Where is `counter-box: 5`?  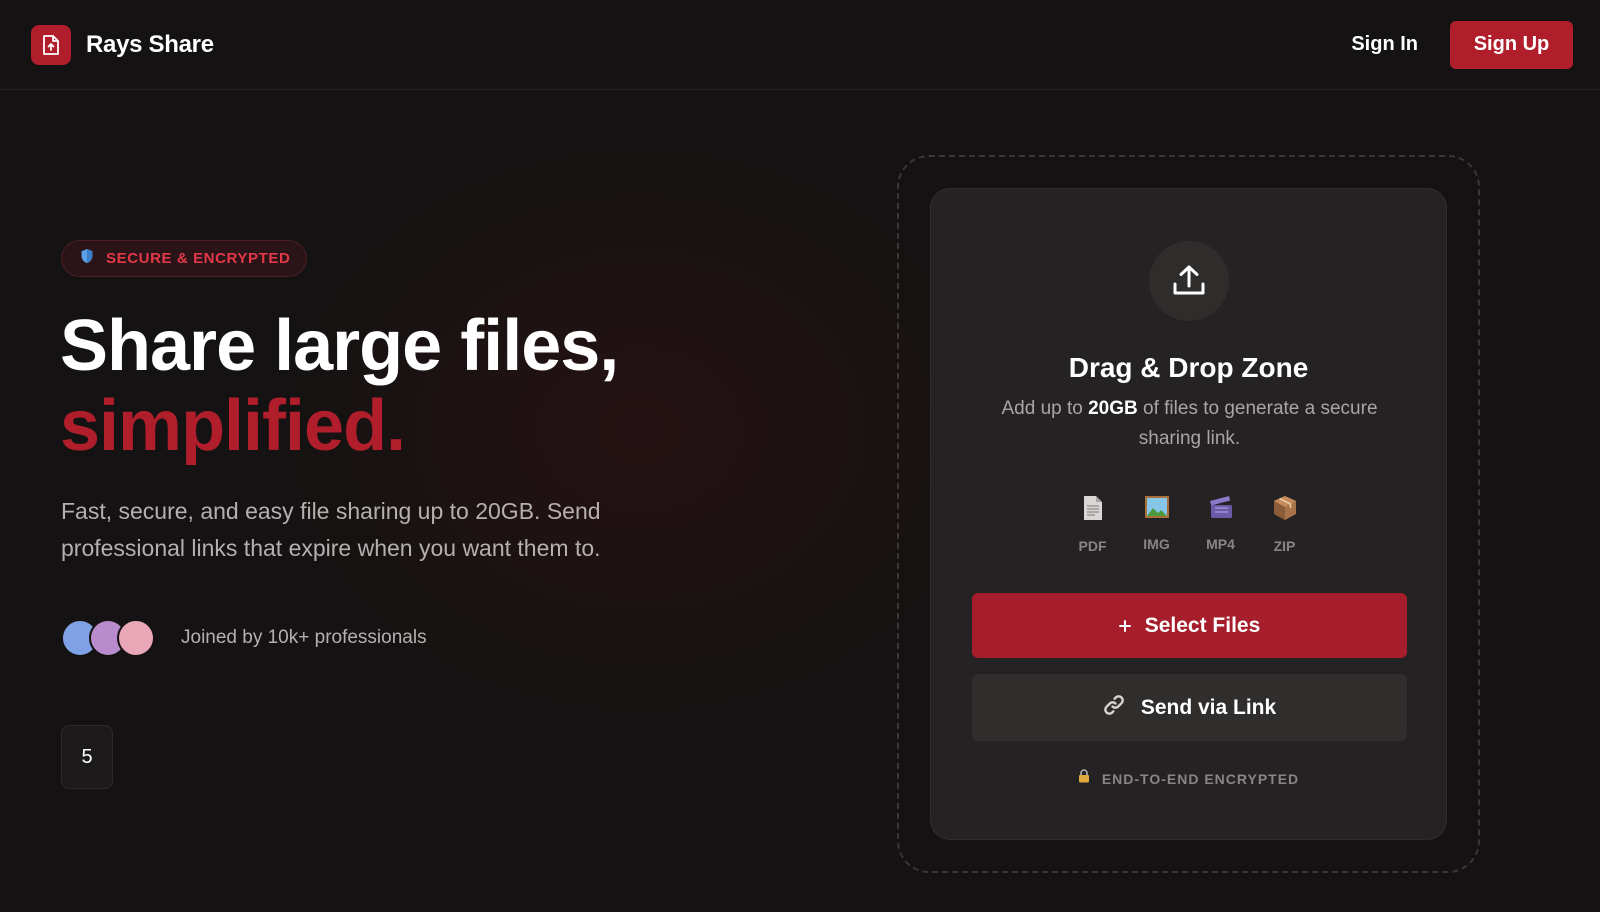 counter-box: 5 is located at coordinates (87, 757).